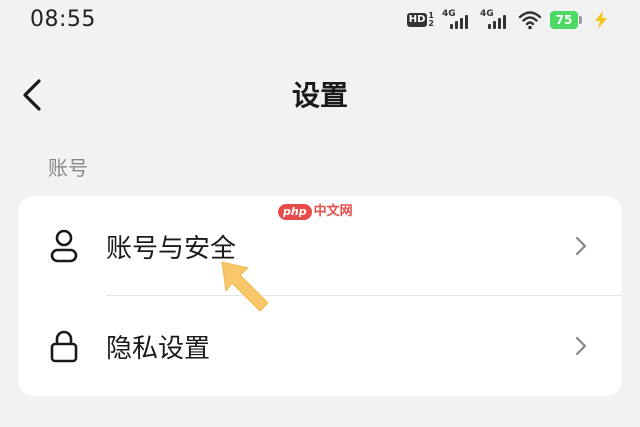 This screenshot has height=427, width=640. Describe the element at coordinates (333, 211) in the screenshot. I see `watermark-site: 中文网` at that location.